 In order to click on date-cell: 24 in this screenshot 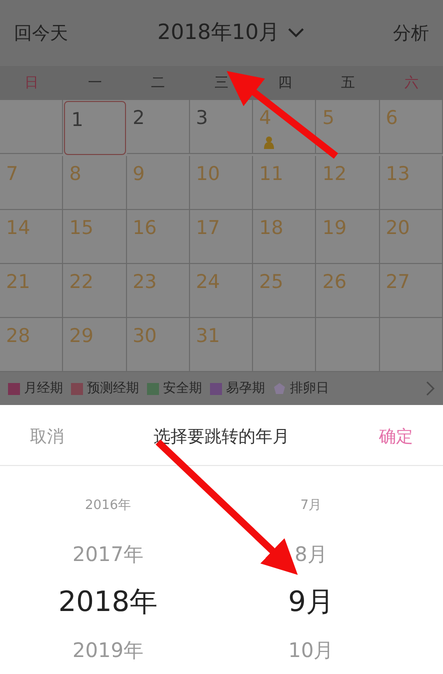, I will do `click(222, 291)`.